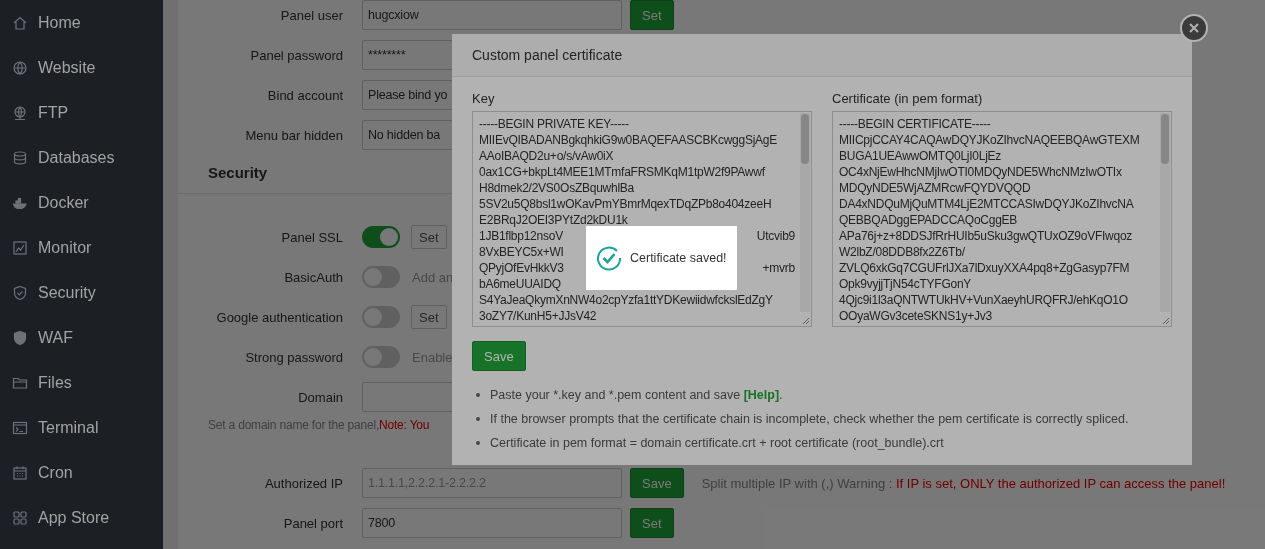  Describe the element at coordinates (81, 382) in the screenshot. I see `sidebar-item: Files` at that location.